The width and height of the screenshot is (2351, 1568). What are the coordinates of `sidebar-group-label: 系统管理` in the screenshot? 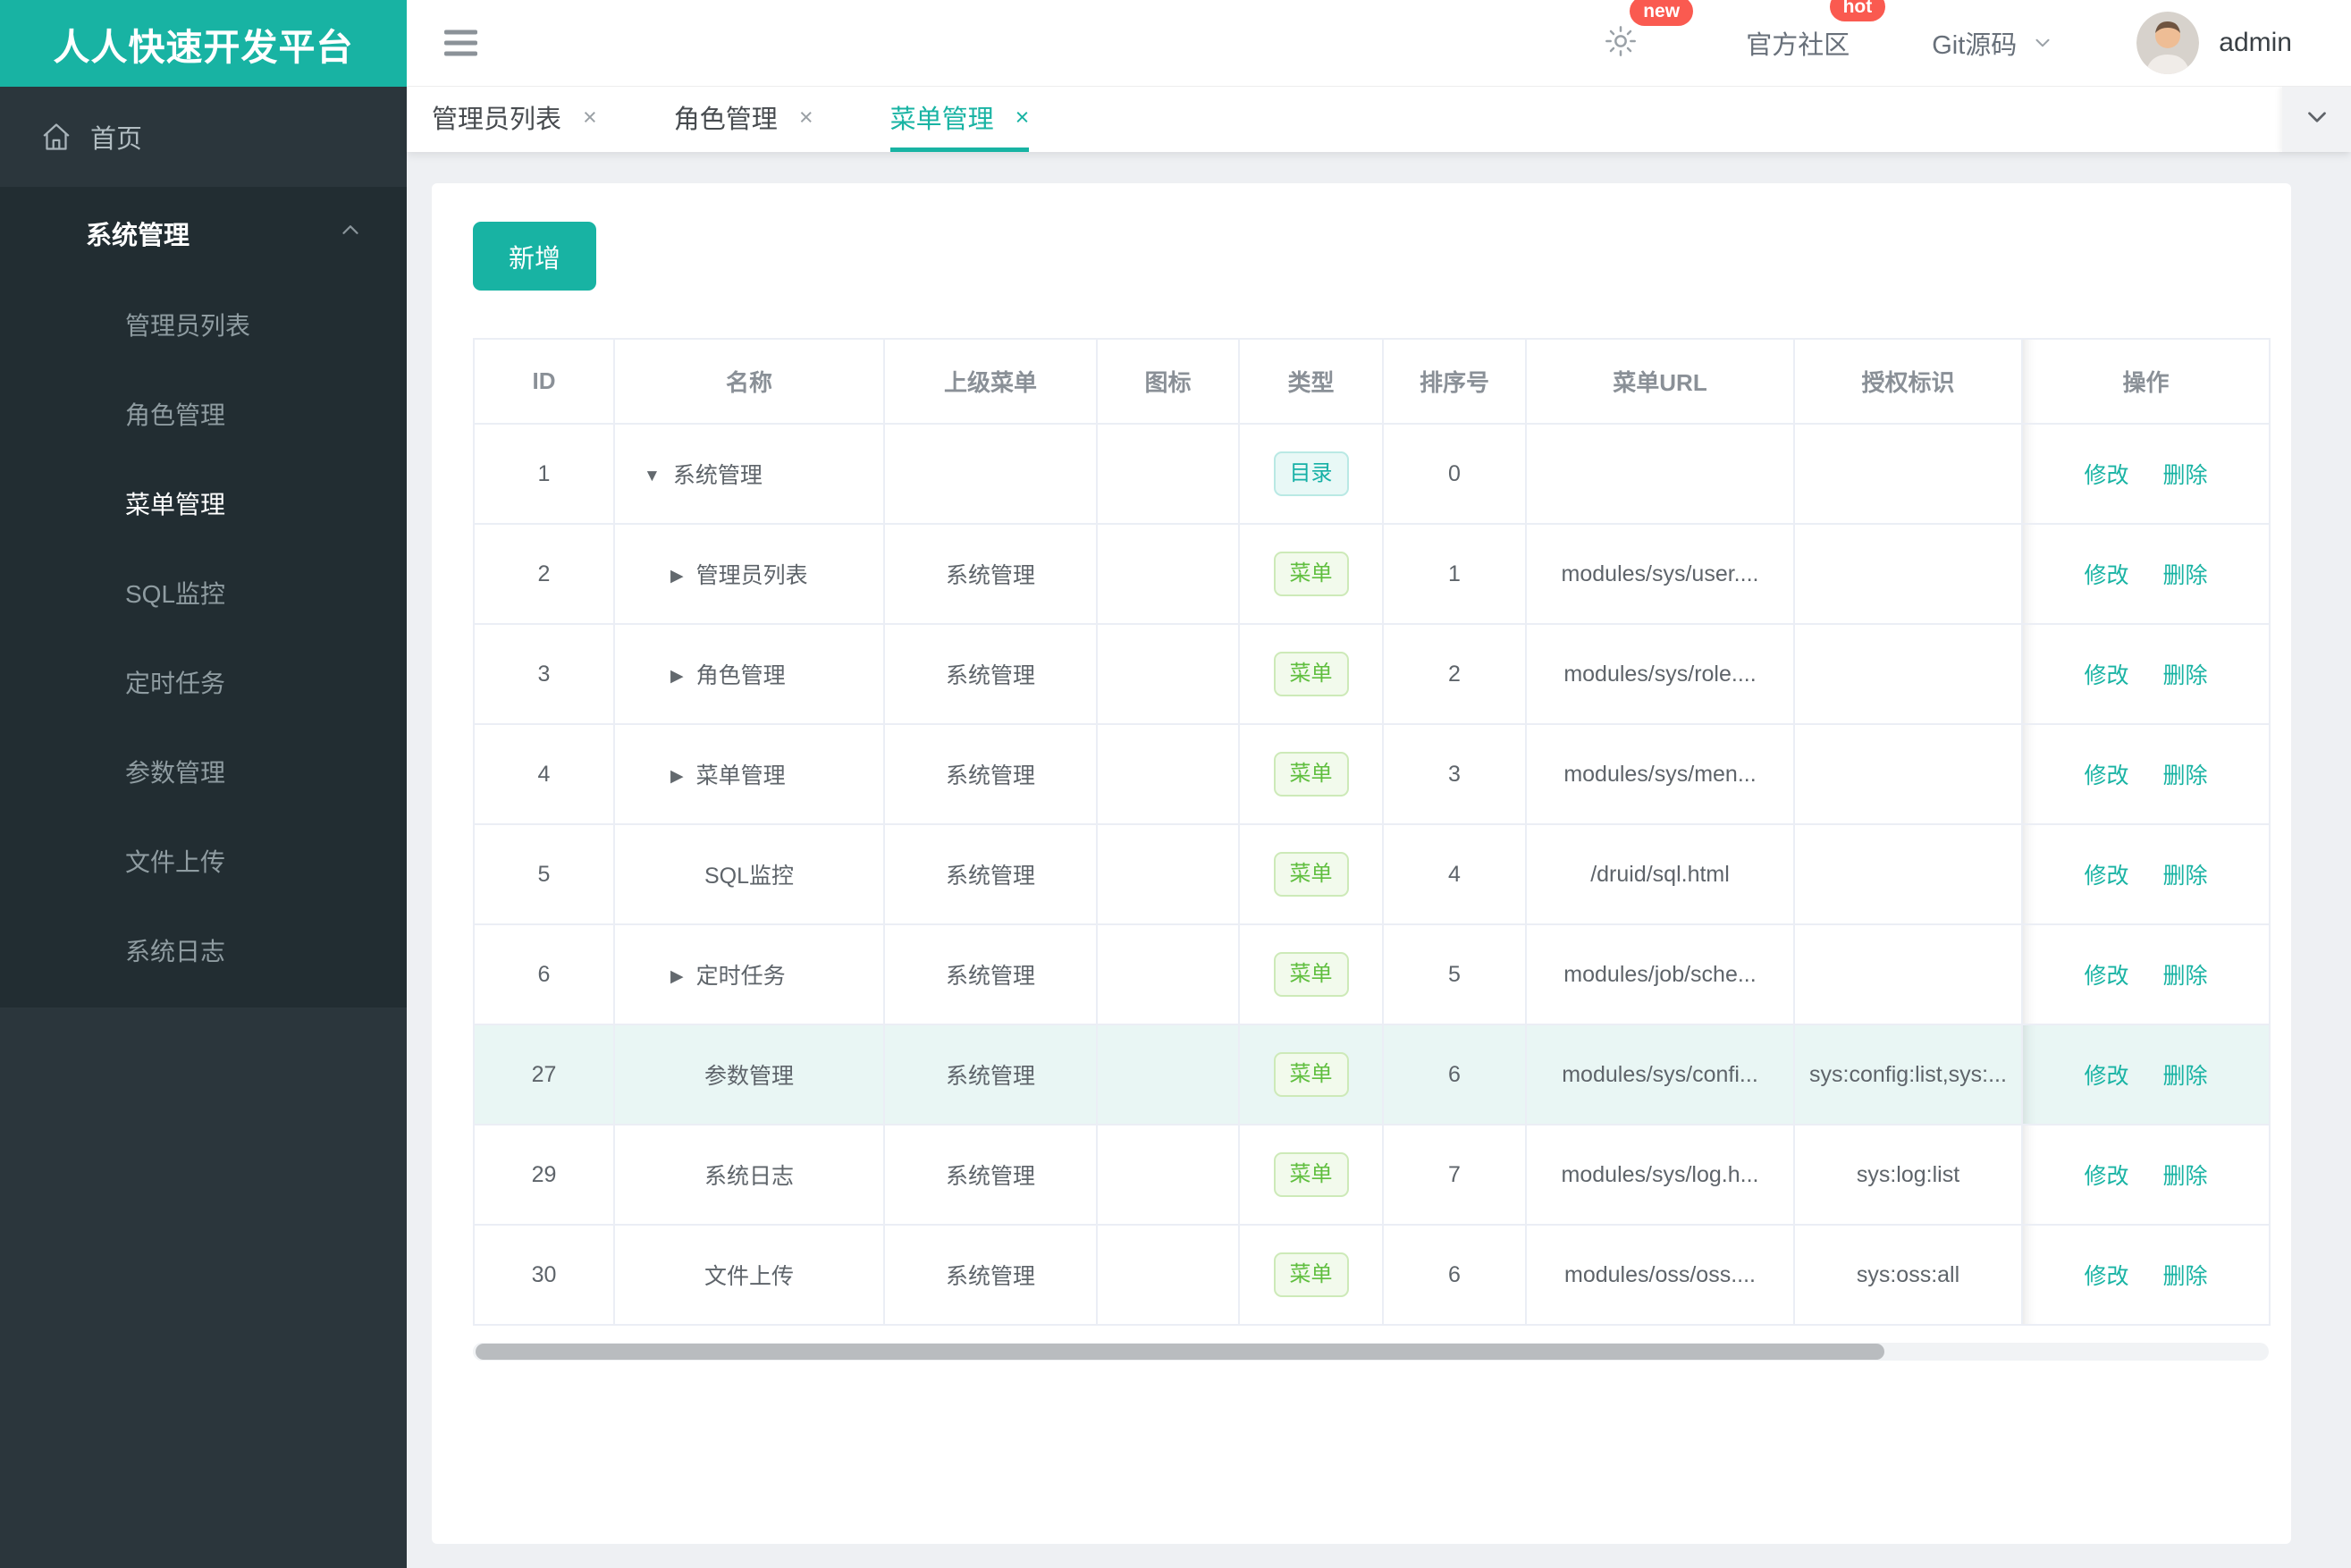 It's located at (138, 236).